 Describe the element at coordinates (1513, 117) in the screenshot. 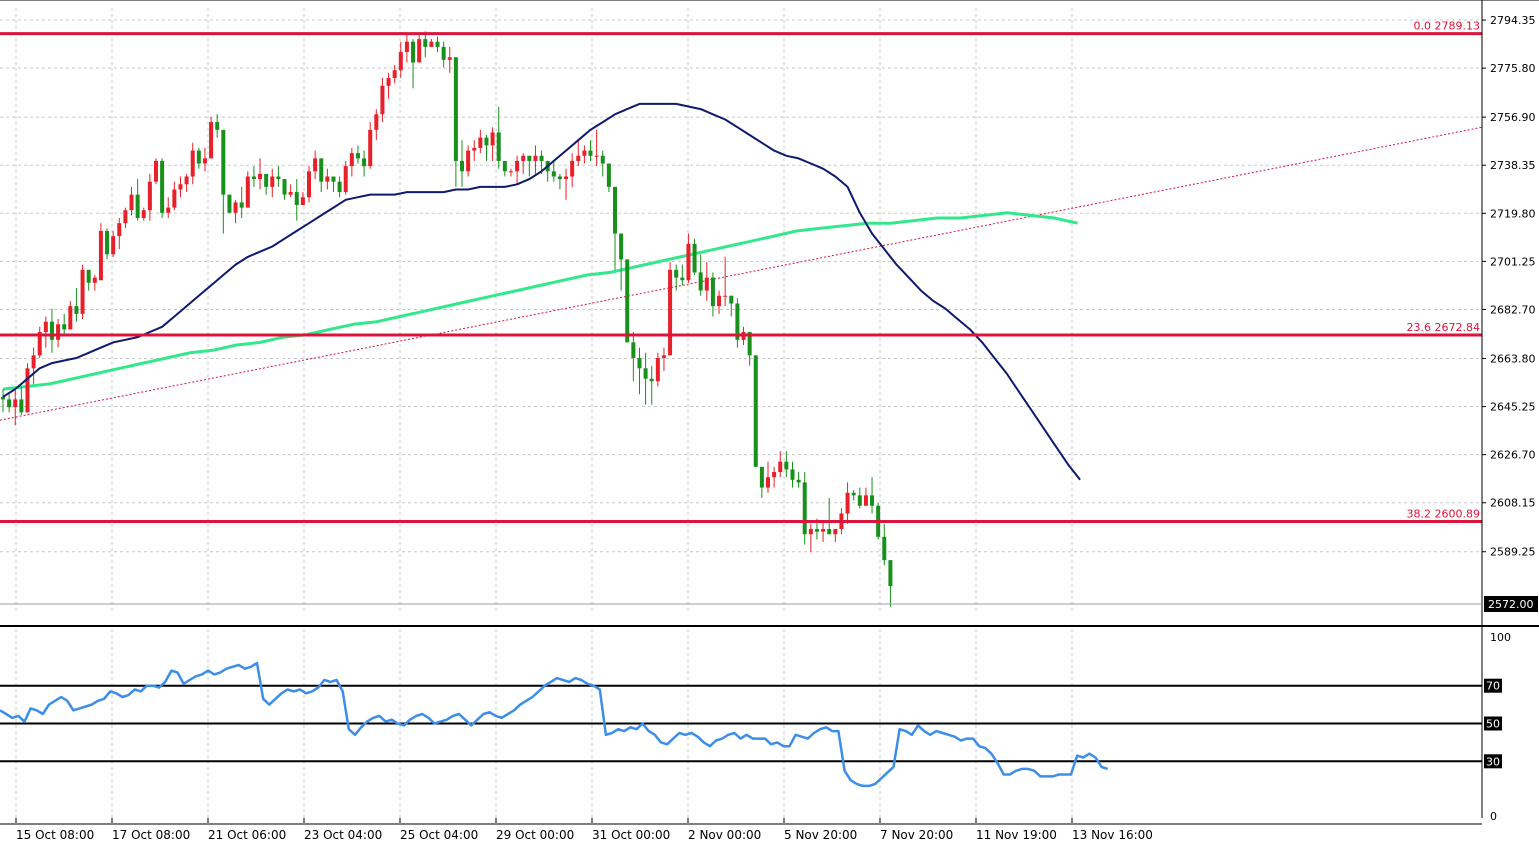

I see `price-tick-label: 2756.90` at that location.